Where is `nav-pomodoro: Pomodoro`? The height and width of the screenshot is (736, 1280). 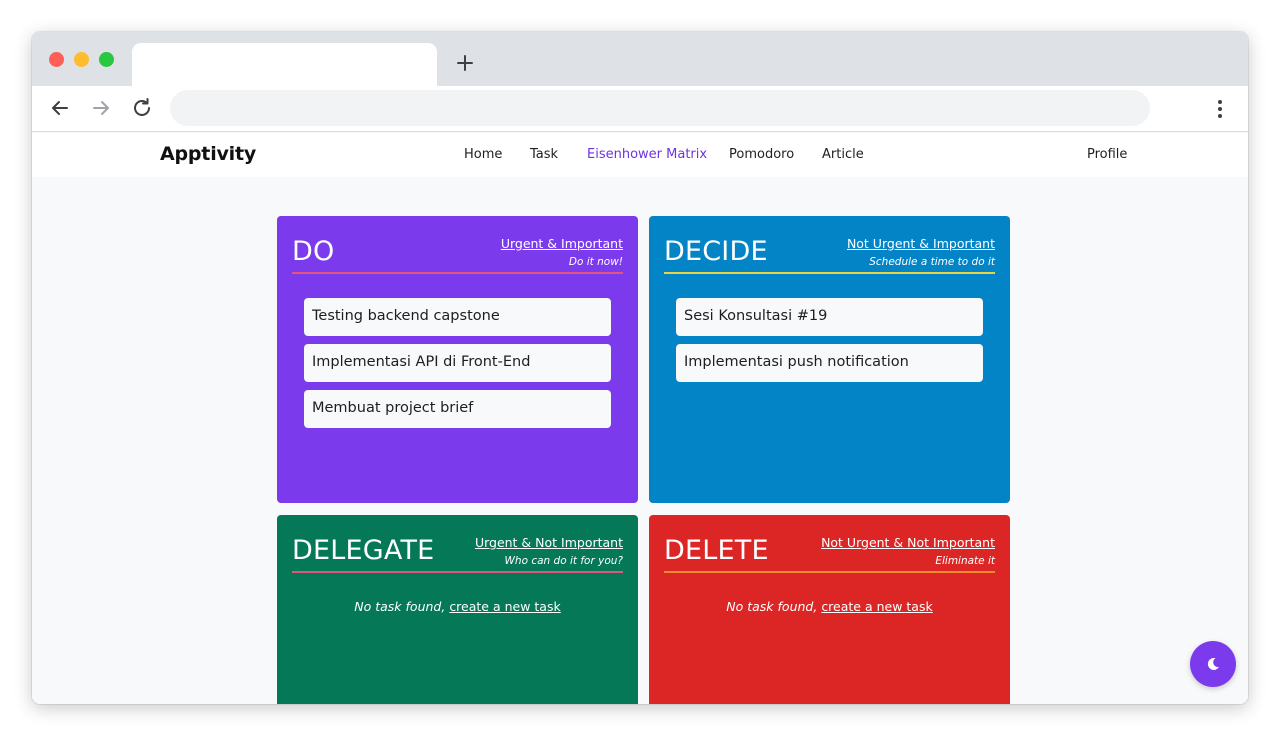 nav-pomodoro: Pomodoro is located at coordinates (761, 154).